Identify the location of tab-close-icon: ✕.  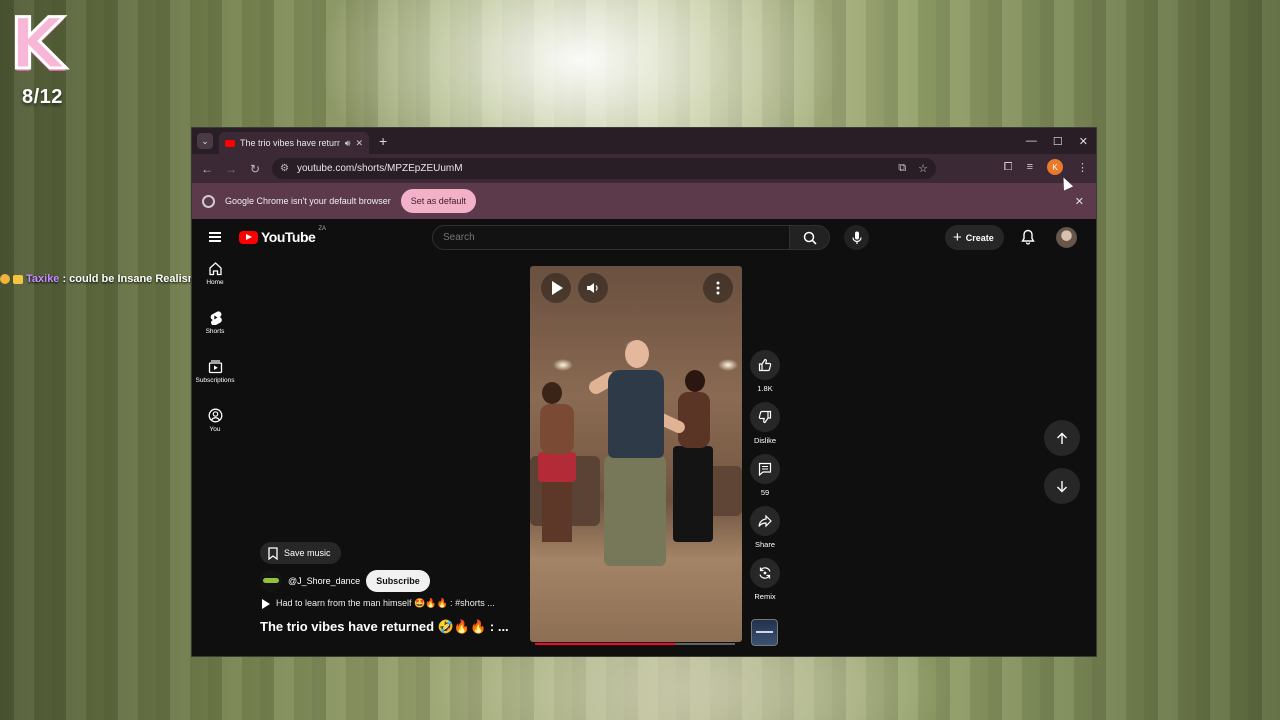
(359, 143).